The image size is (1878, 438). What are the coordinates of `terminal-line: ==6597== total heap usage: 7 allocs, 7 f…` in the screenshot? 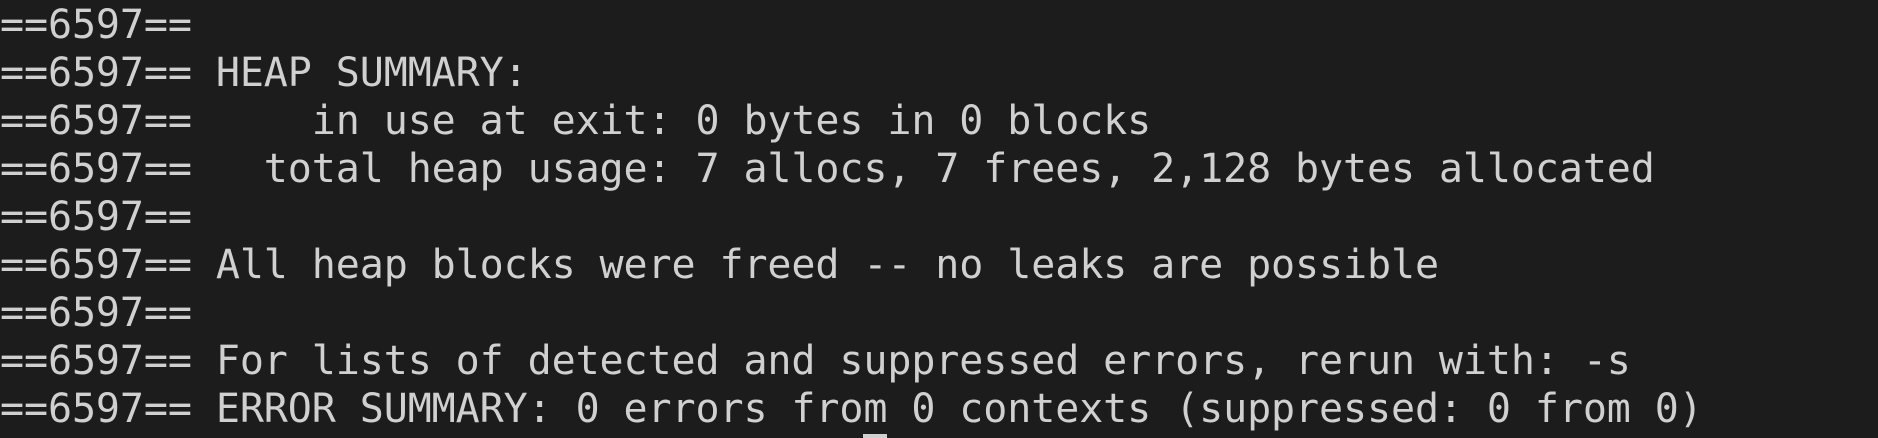 It's located at (827, 169).